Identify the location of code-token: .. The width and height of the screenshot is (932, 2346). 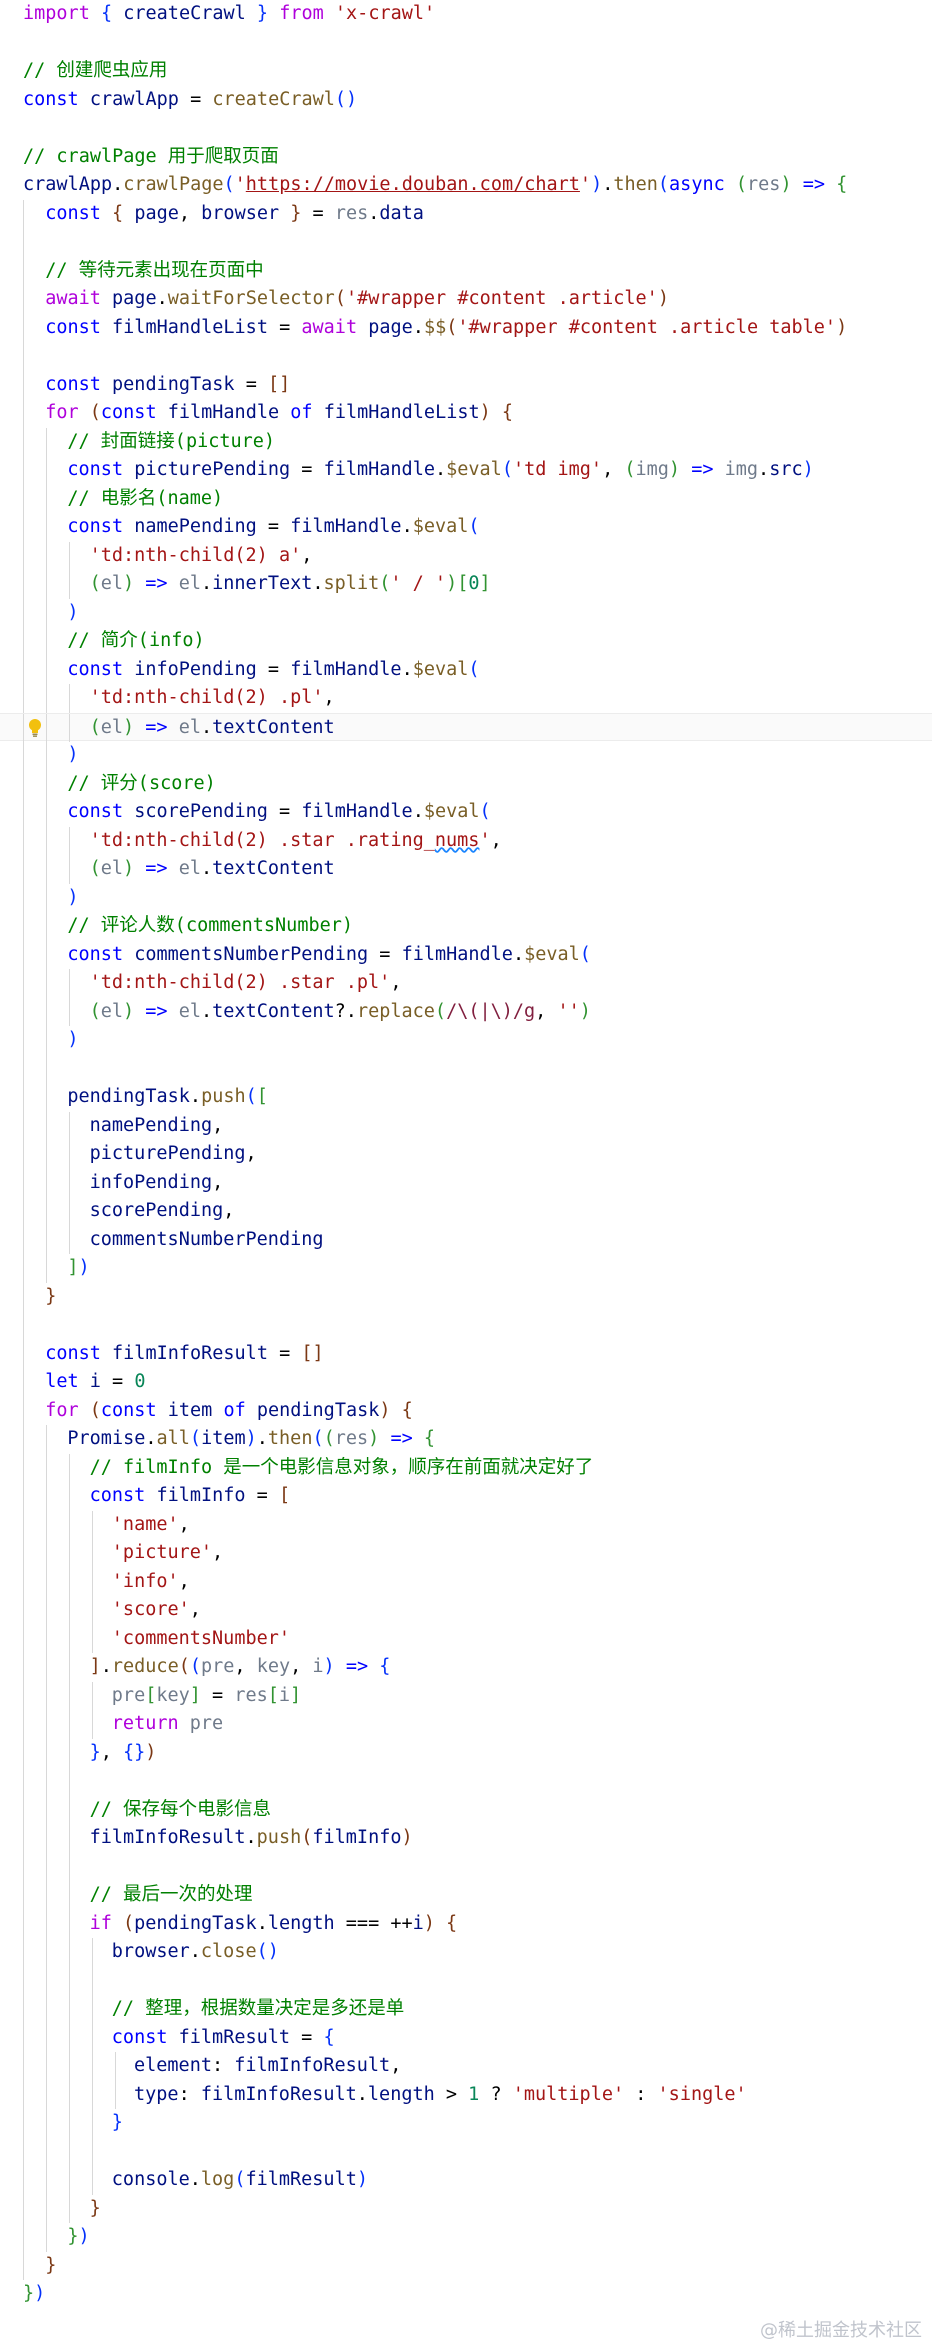
(374, 213).